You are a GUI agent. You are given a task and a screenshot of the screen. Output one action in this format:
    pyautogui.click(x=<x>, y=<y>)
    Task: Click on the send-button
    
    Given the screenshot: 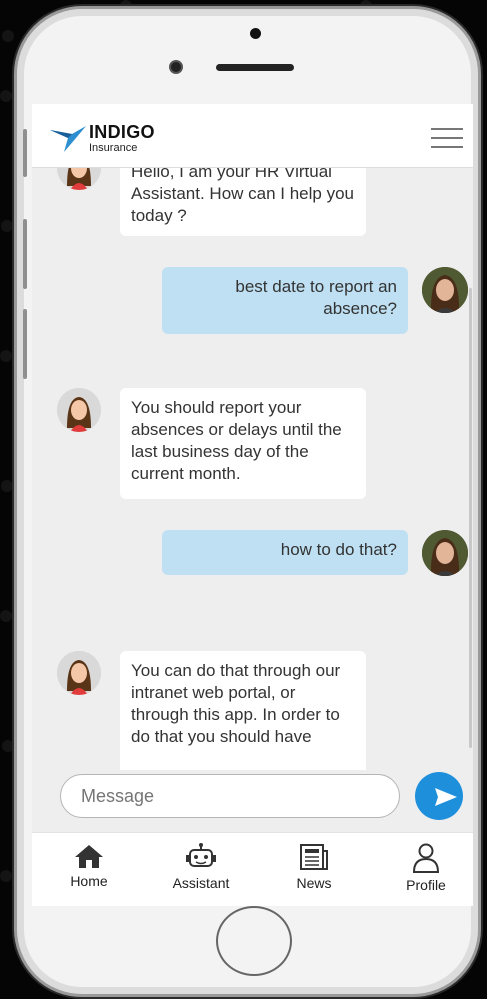 What is the action you would take?
    pyautogui.click(x=439, y=796)
    